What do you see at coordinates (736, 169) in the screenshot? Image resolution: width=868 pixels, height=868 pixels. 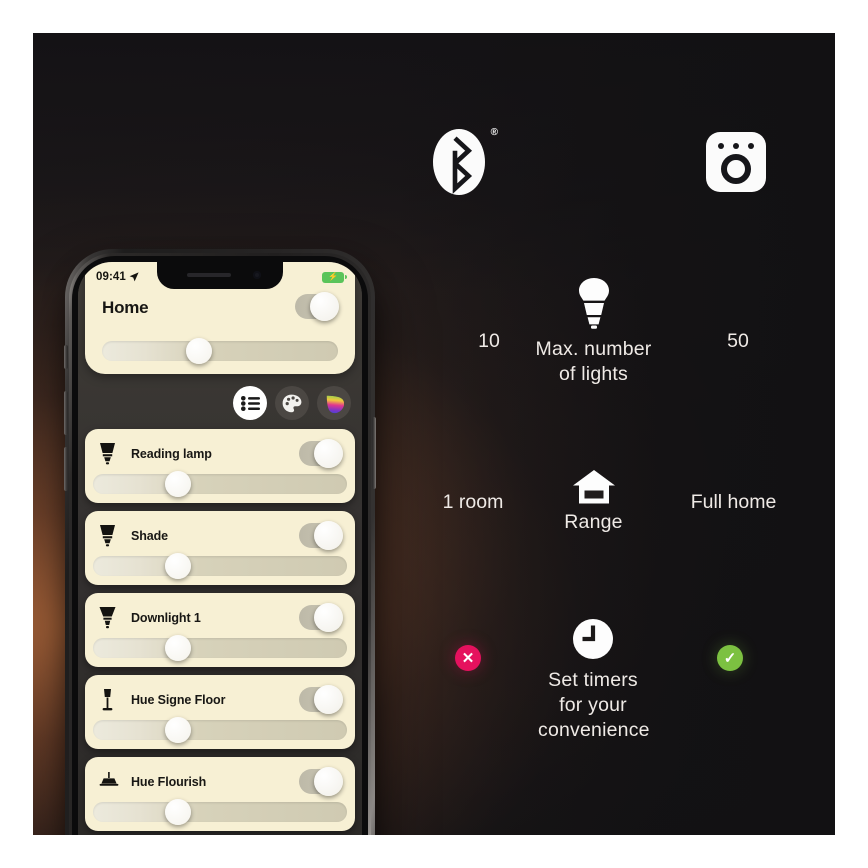 I see `bridge-ring` at bounding box center [736, 169].